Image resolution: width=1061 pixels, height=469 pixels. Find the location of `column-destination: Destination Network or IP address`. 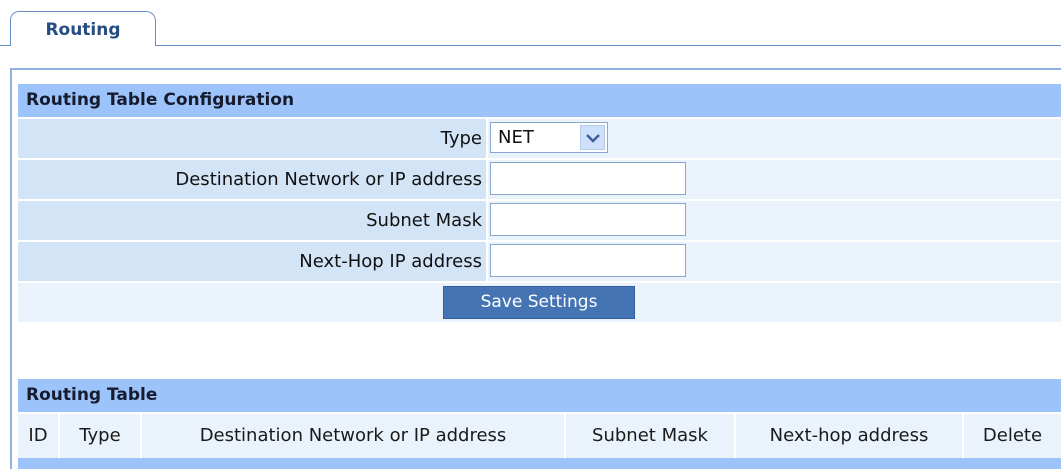

column-destination: Destination Network or IP address is located at coordinates (353, 435).